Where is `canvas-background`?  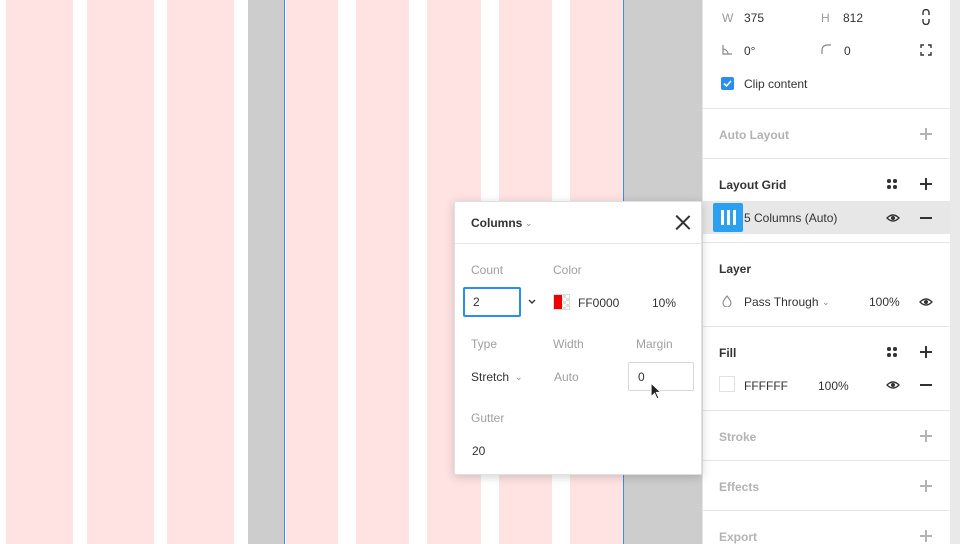 canvas-background is located at coordinates (266, 272).